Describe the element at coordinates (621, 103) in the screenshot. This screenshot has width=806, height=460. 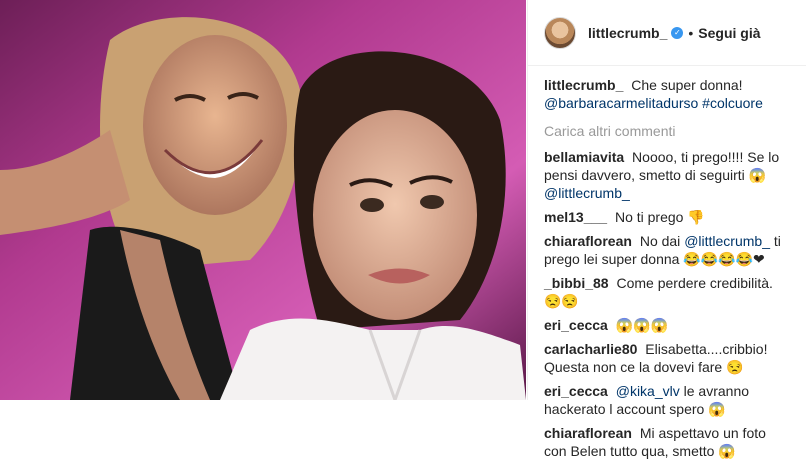
I see `caption-mention: @barbaracarmelitadurso` at that location.